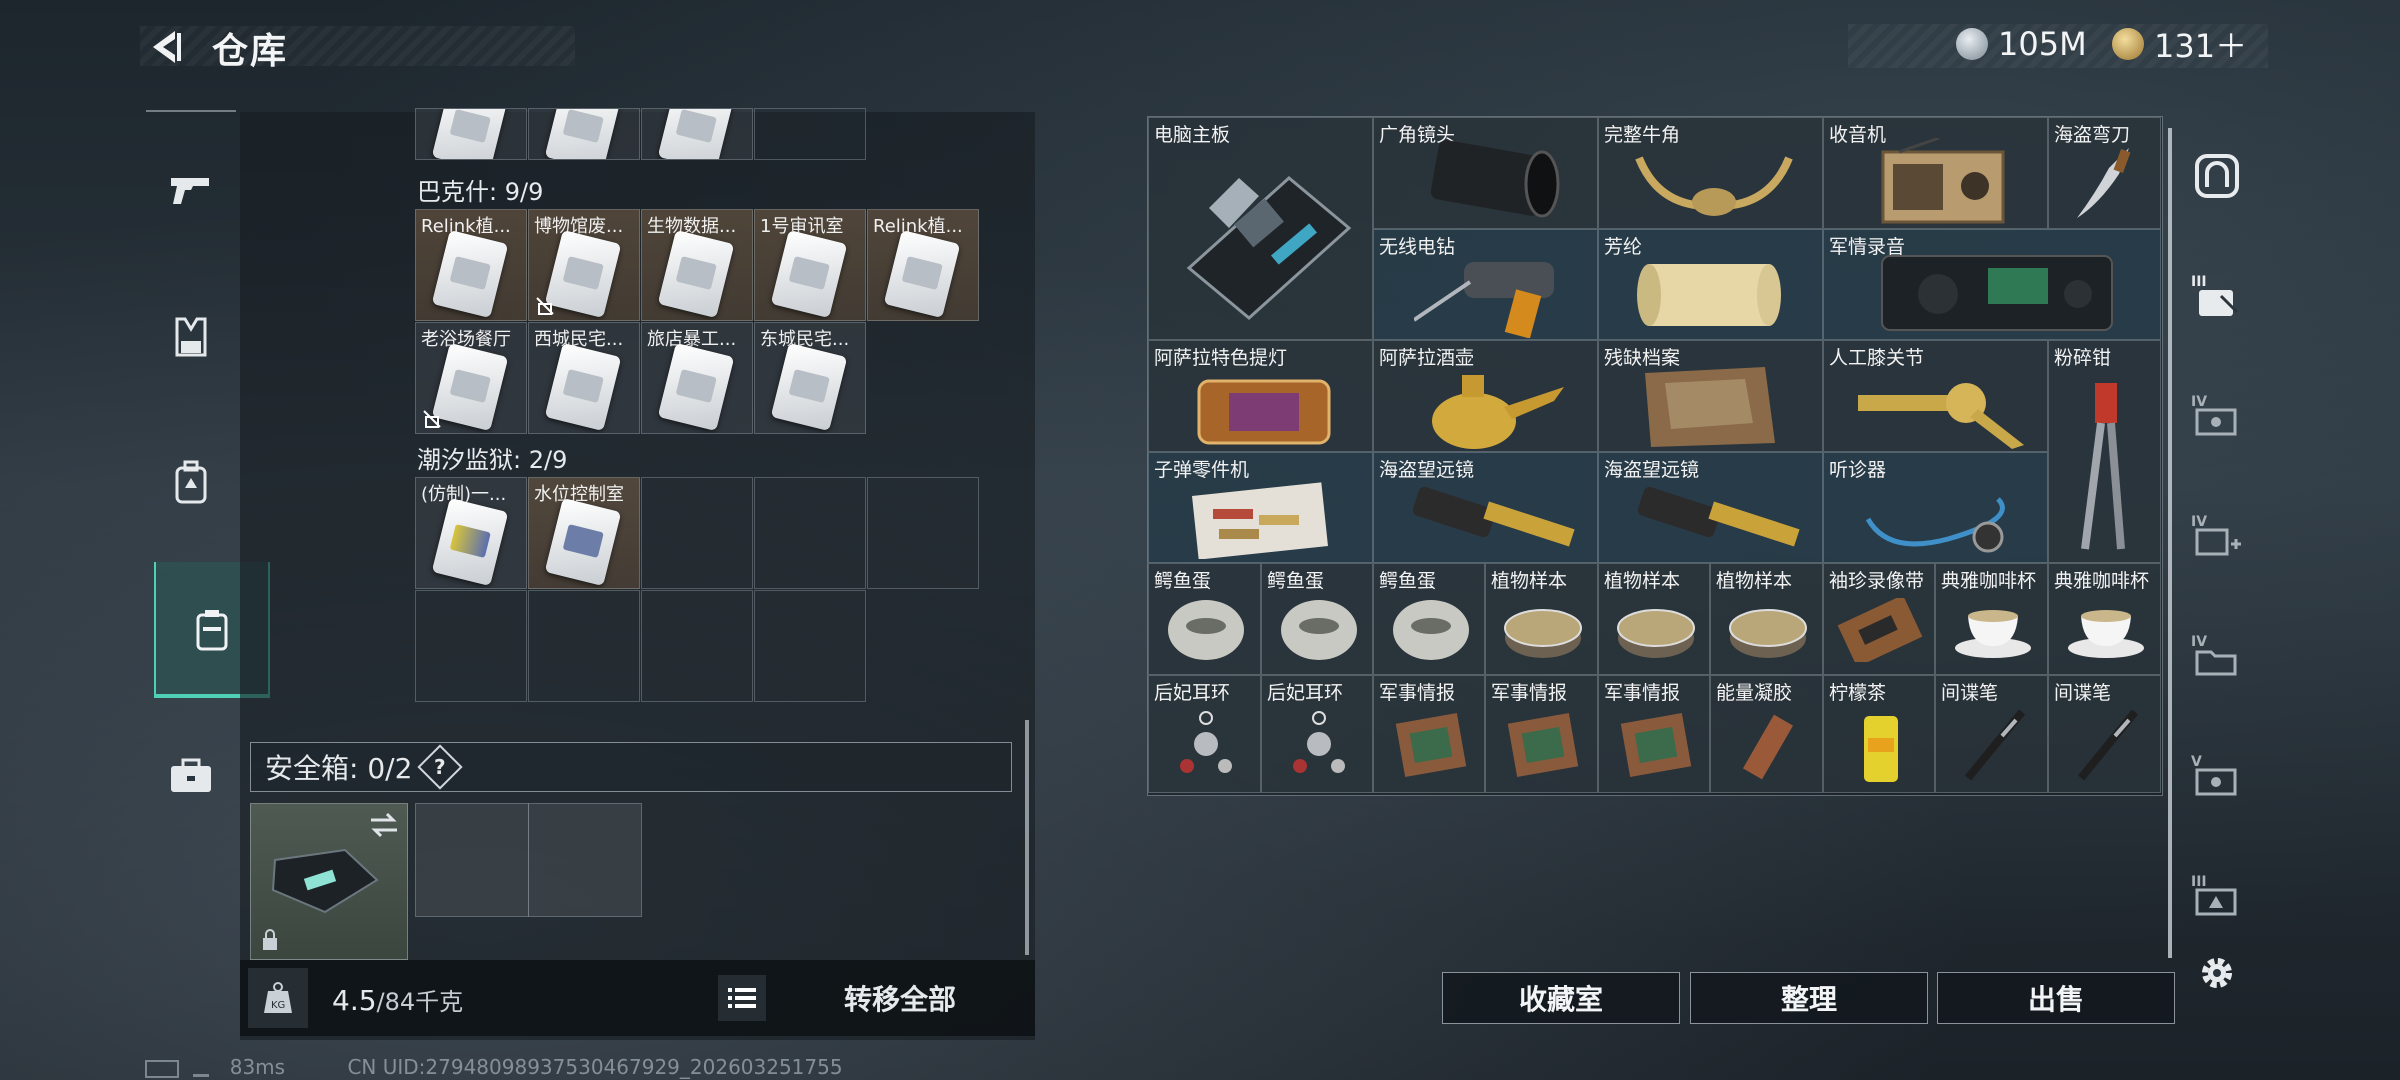 This screenshot has height=1080, width=2400. Describe the element at coordinates (2104, 183) in the screenshot. I see `dagger-icon` at that location.